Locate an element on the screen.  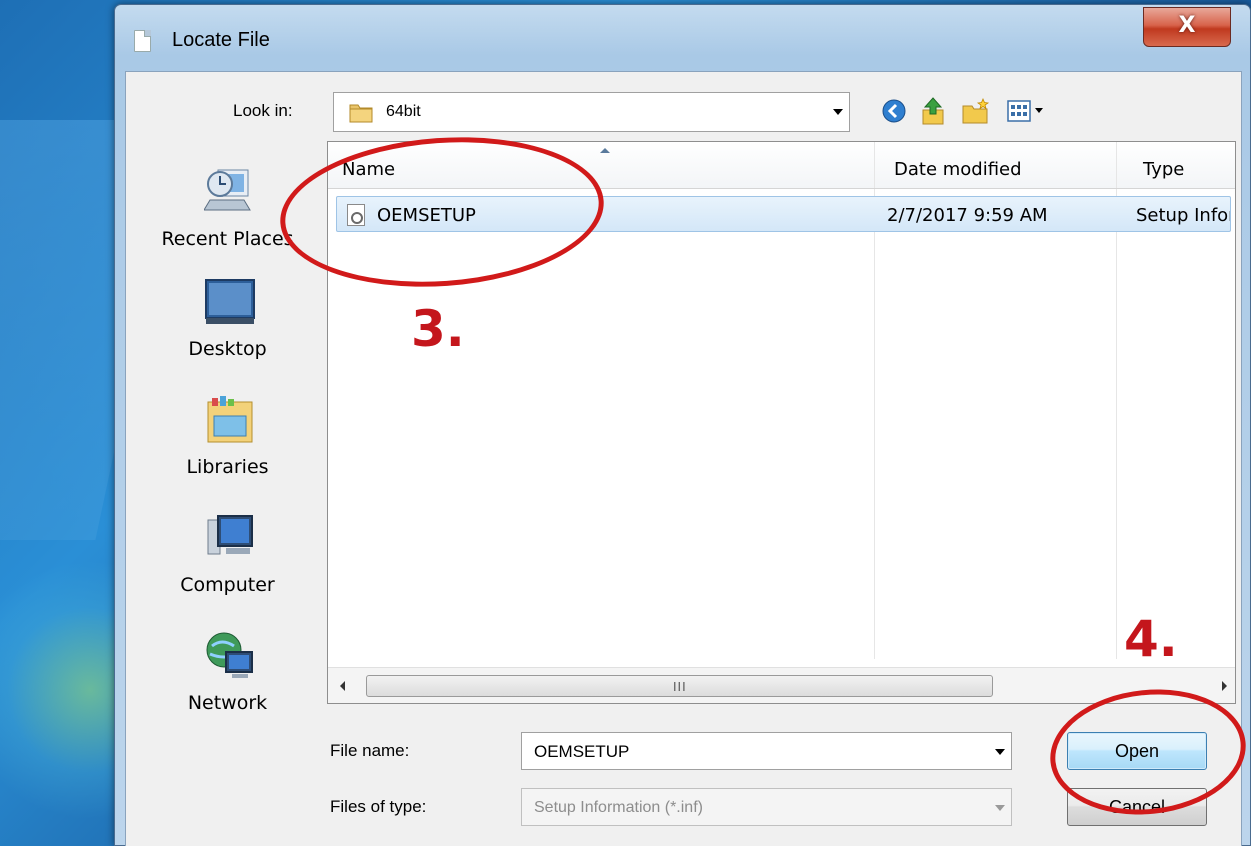
close-button: X is located at coordinates (1187, 27).